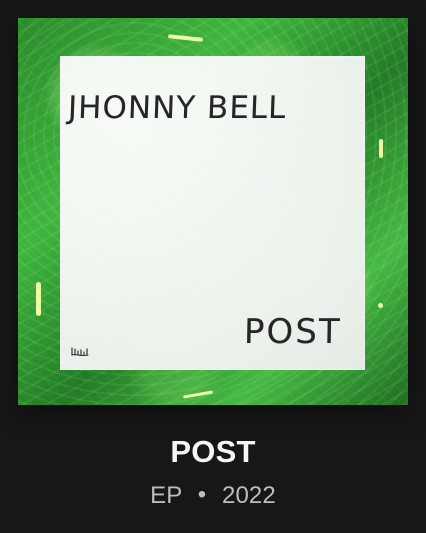 This screenshot has height=533, width=426. Describe the element at coordinates (177, 108) in the screenshot. I see `cover-artist-text: JHONNY BELL` at that location.